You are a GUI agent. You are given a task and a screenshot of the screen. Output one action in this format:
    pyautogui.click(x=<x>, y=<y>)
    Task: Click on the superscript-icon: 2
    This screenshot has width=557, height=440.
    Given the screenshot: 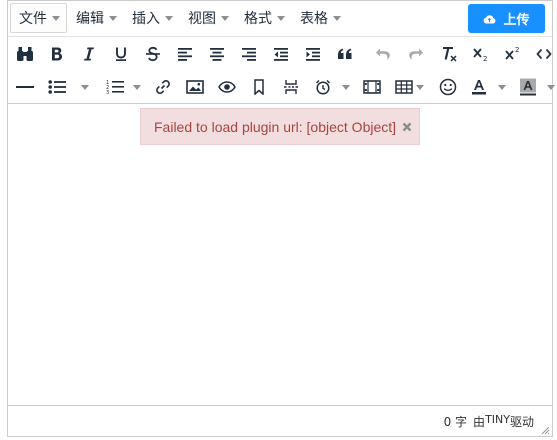 What is the action you would take?
    pyautogui.click(x=512, y=53)
    